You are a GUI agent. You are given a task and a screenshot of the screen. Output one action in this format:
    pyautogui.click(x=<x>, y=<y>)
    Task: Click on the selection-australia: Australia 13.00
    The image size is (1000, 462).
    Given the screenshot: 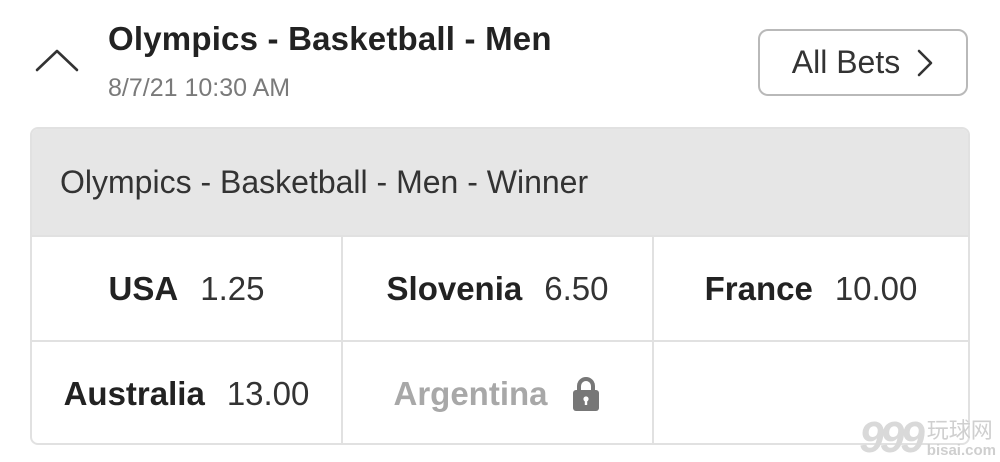 What is the action you would take?
    pyautogui.click(x=187, y=391)
    